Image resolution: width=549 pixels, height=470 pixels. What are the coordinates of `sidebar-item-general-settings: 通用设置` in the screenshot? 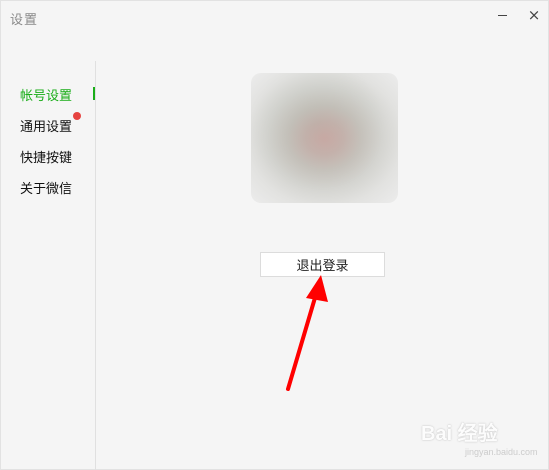 It's located at (46, 125).